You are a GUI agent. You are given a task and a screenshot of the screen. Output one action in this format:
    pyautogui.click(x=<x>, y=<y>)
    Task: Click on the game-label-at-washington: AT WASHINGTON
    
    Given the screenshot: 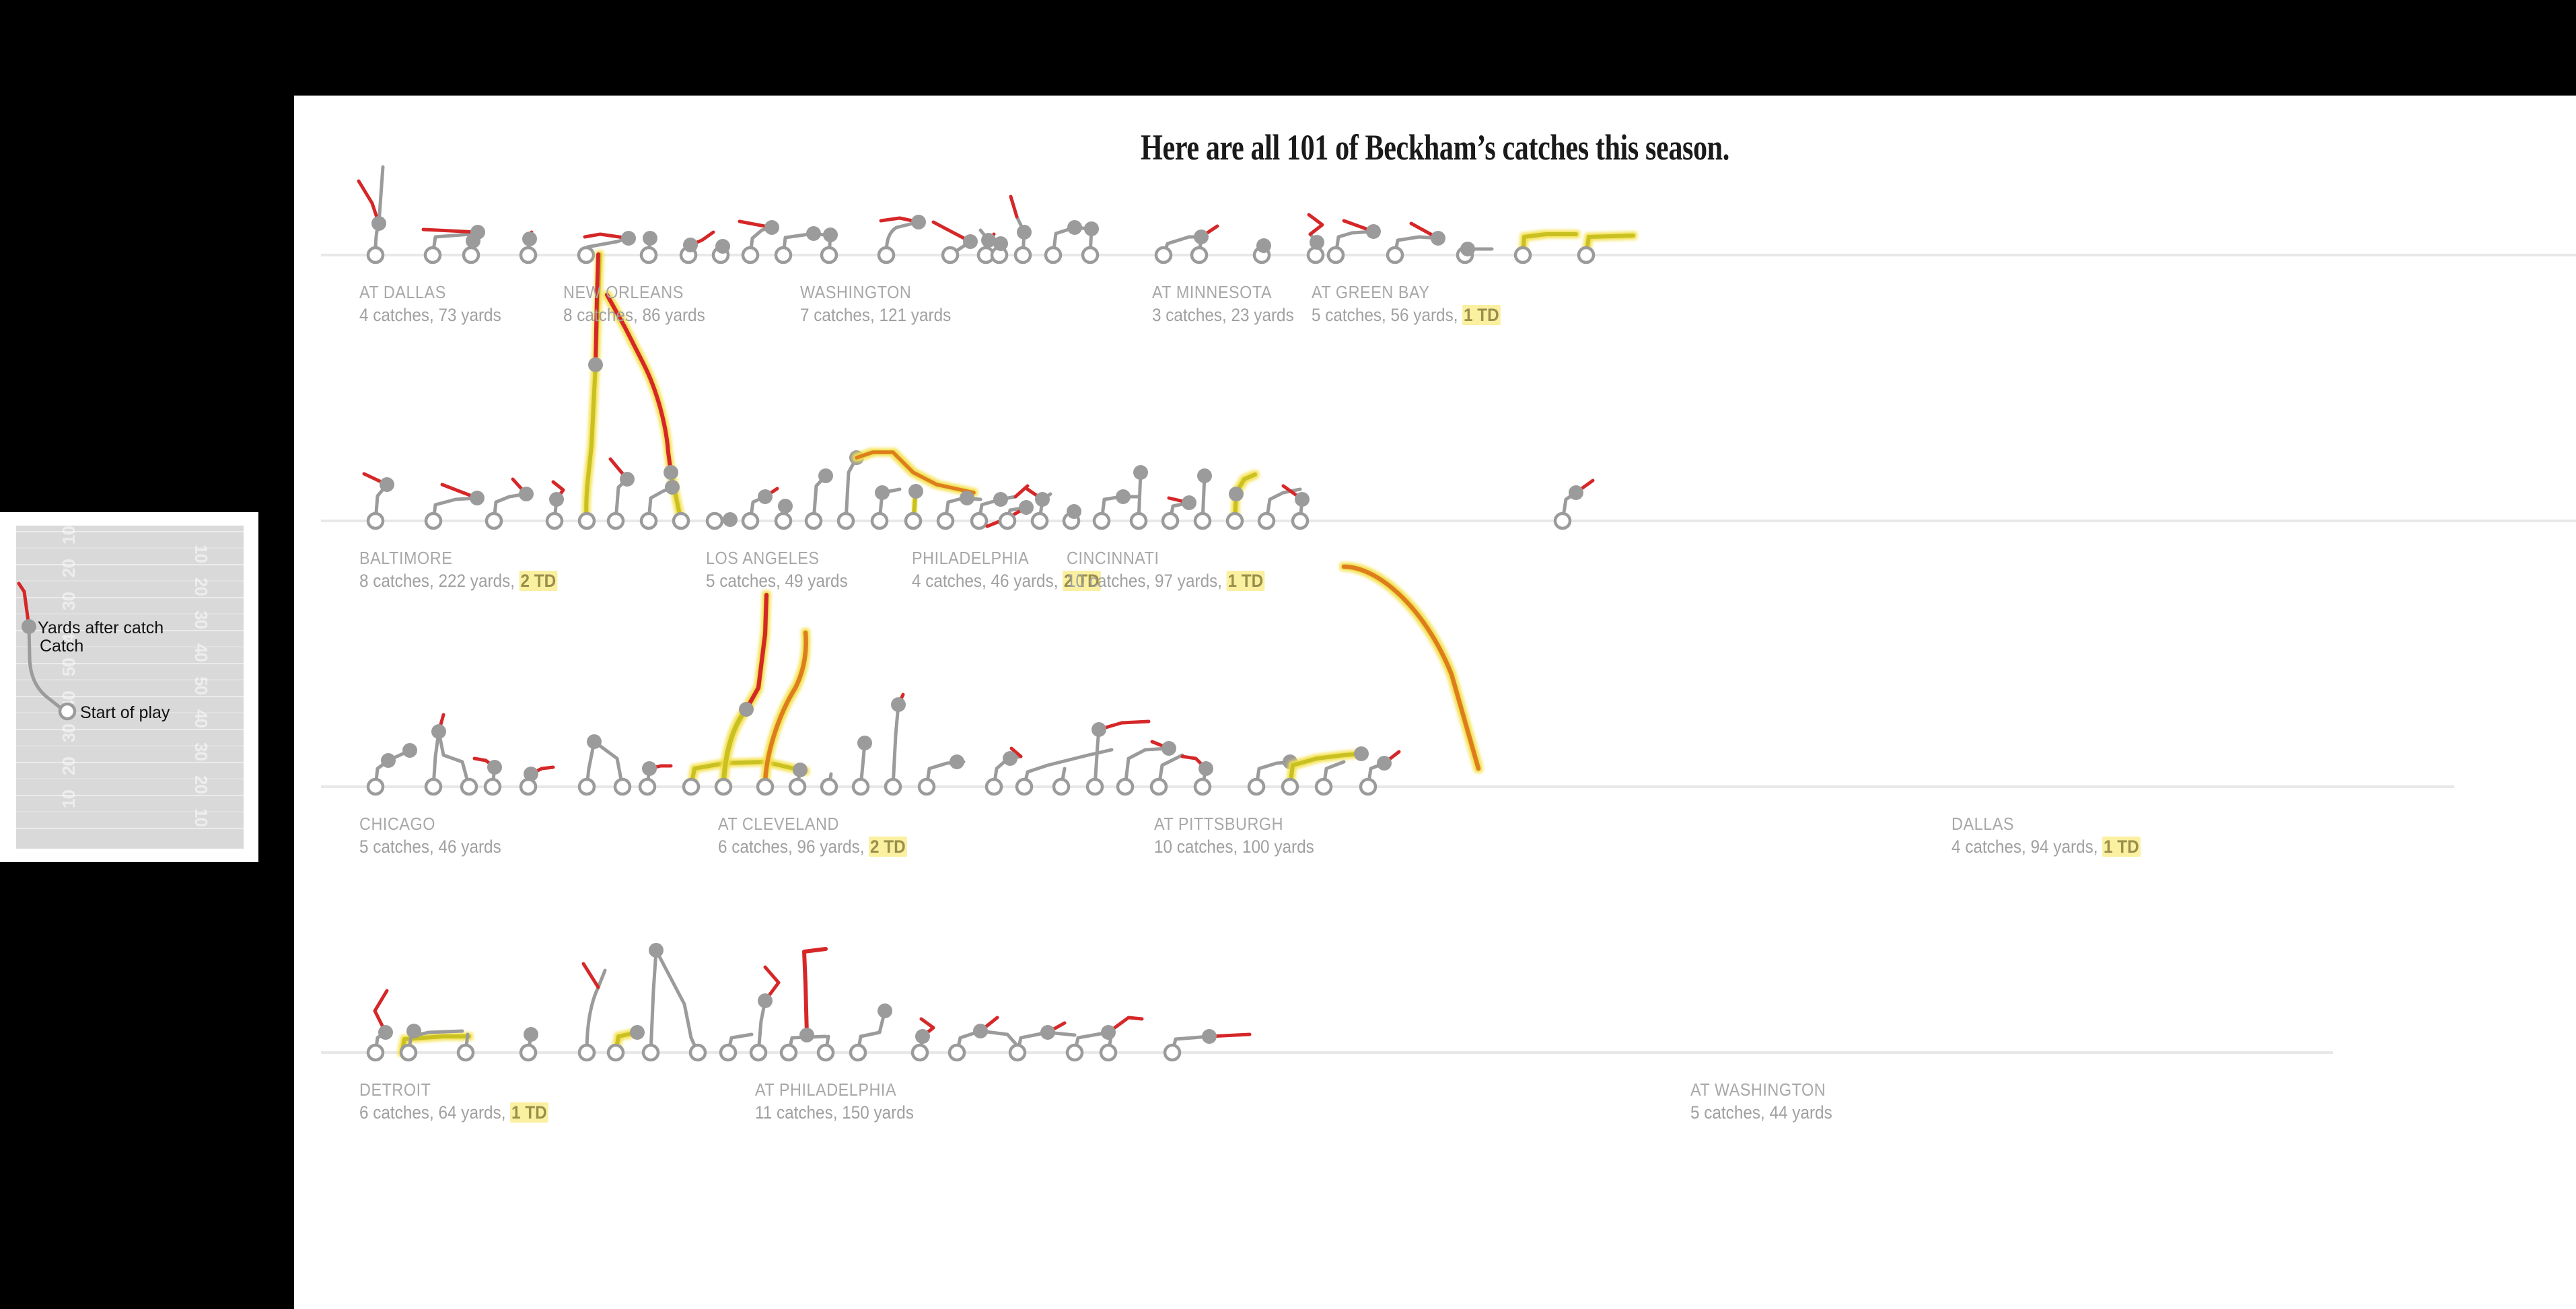 What is the action you would take?
    pyautogui.click(x=1758, y=1090)
    